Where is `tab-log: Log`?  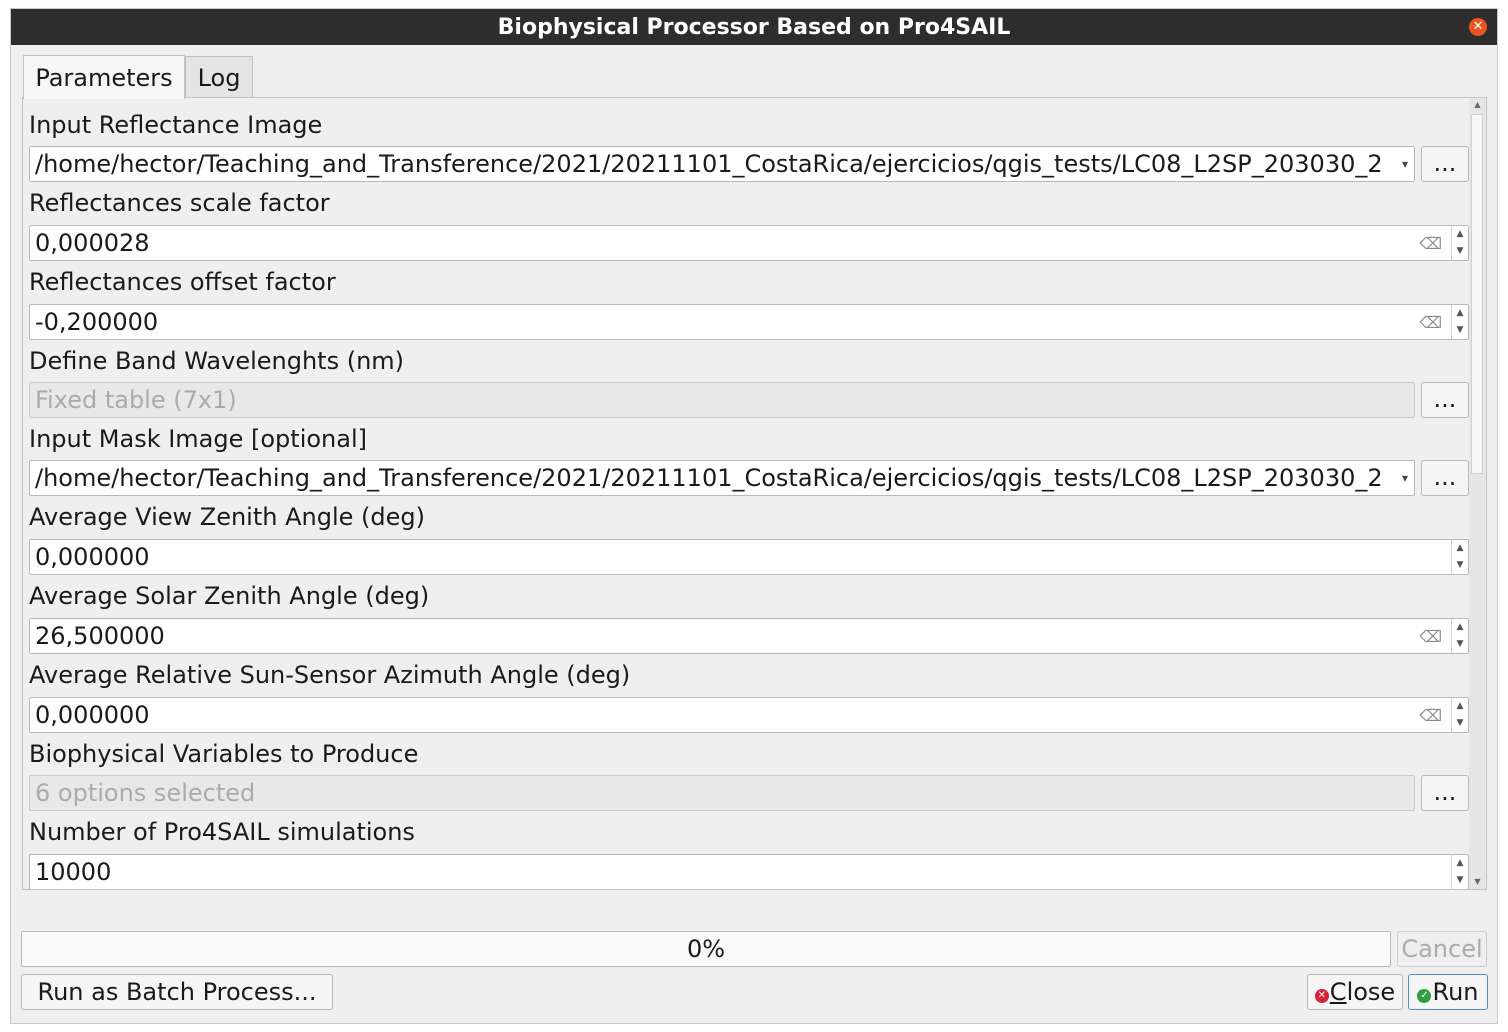
tab-log: Log is located at coordinates (219, 77).